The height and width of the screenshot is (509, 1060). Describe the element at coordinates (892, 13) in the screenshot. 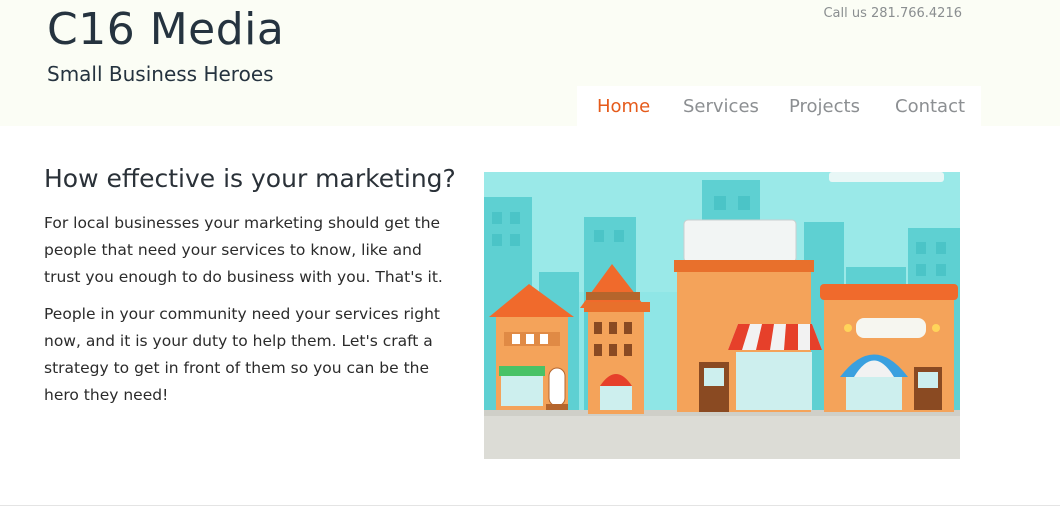

I see `phone-number: Call us 281.766.4216` at that location.